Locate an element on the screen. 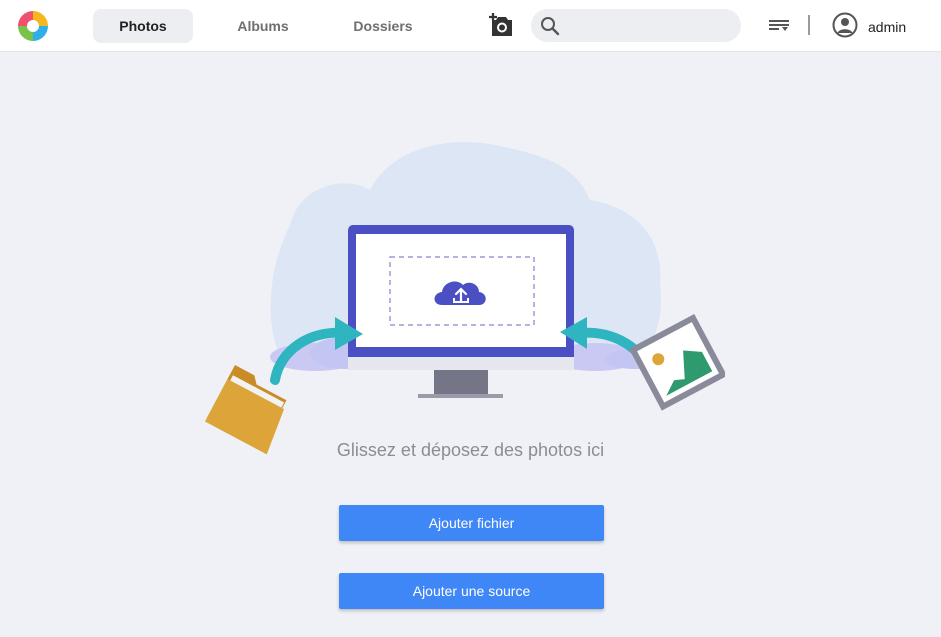 The height and width of the screenshot is (637, 941). user-name: admin is located at coordinates (887, 27).